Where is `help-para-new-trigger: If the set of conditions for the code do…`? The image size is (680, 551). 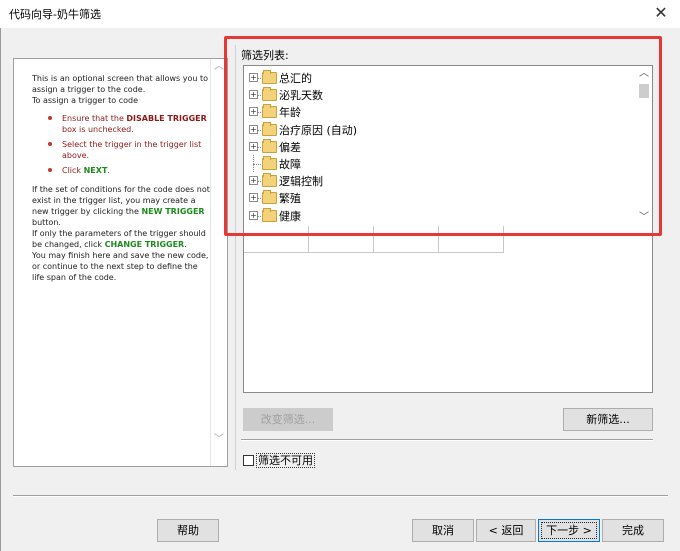
help-para-new-trigger: If the set of conditions for the code do… is located at coordinates (121, 233).